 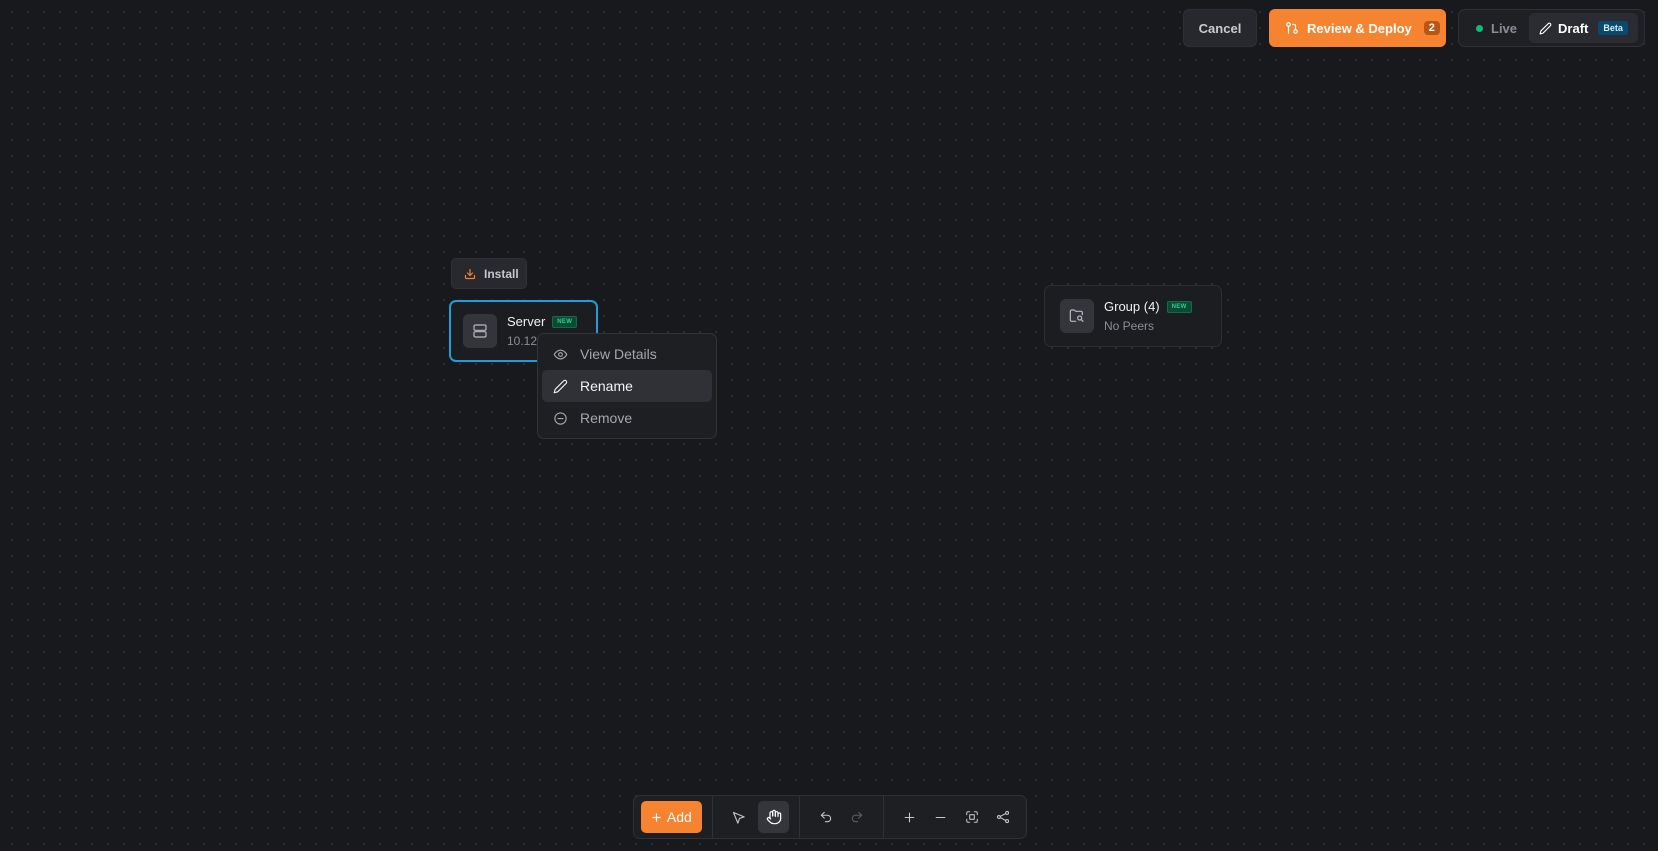 I want to click on fit-view-button, so click(x=971, y=817).